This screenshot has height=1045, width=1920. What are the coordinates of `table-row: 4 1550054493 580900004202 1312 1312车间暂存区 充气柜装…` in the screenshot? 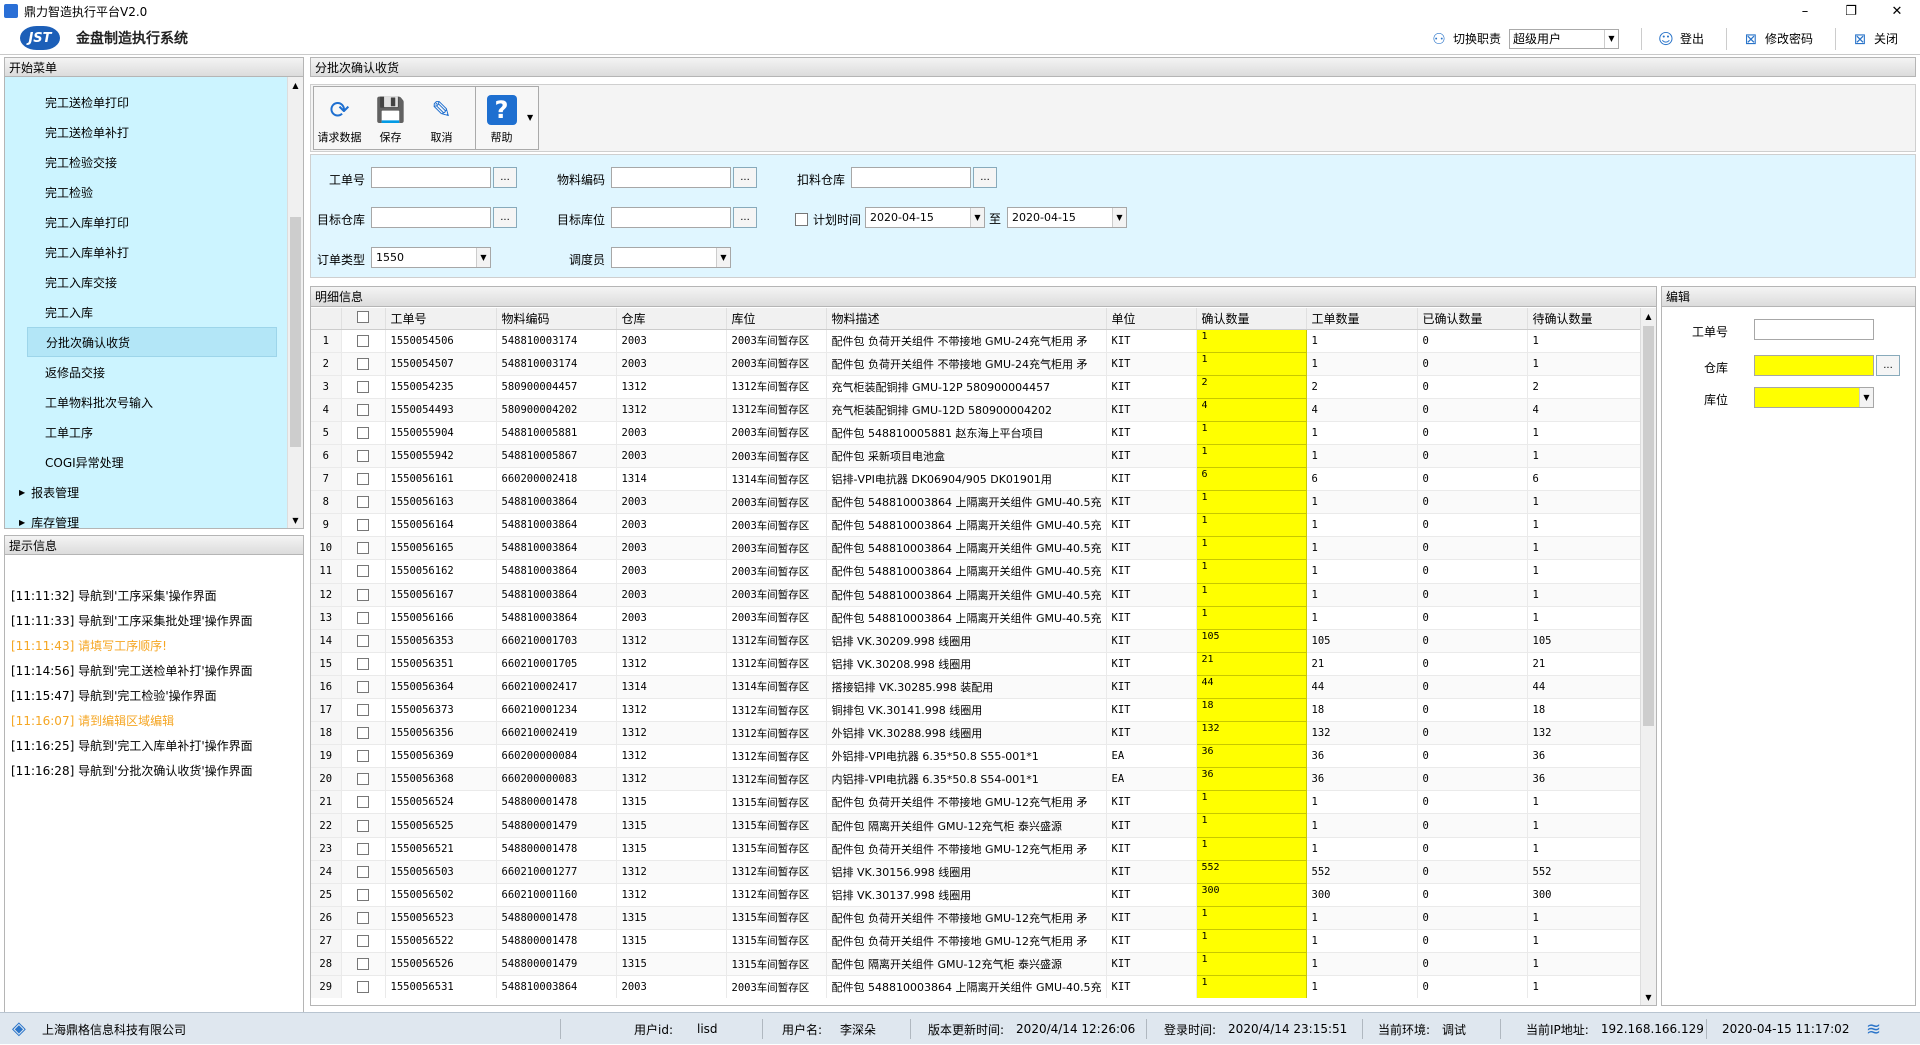 It's located at (976, 409).